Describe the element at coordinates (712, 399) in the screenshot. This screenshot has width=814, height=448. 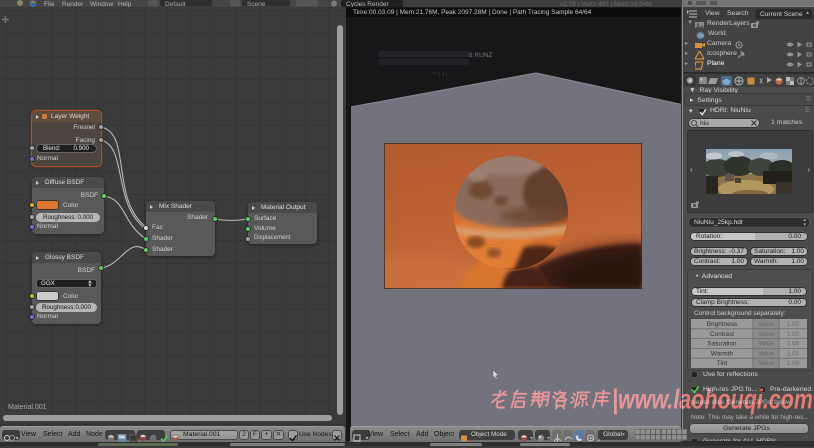
I see `svg-text: |www.laohouqi.com` at that location.